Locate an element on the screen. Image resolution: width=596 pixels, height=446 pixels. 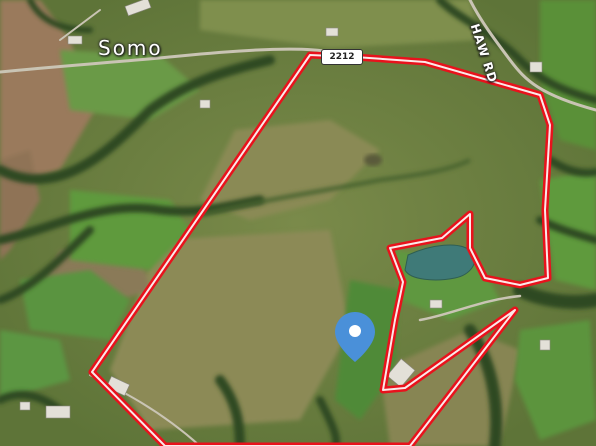
location-pin-icon is located at coordinates (355, 337).